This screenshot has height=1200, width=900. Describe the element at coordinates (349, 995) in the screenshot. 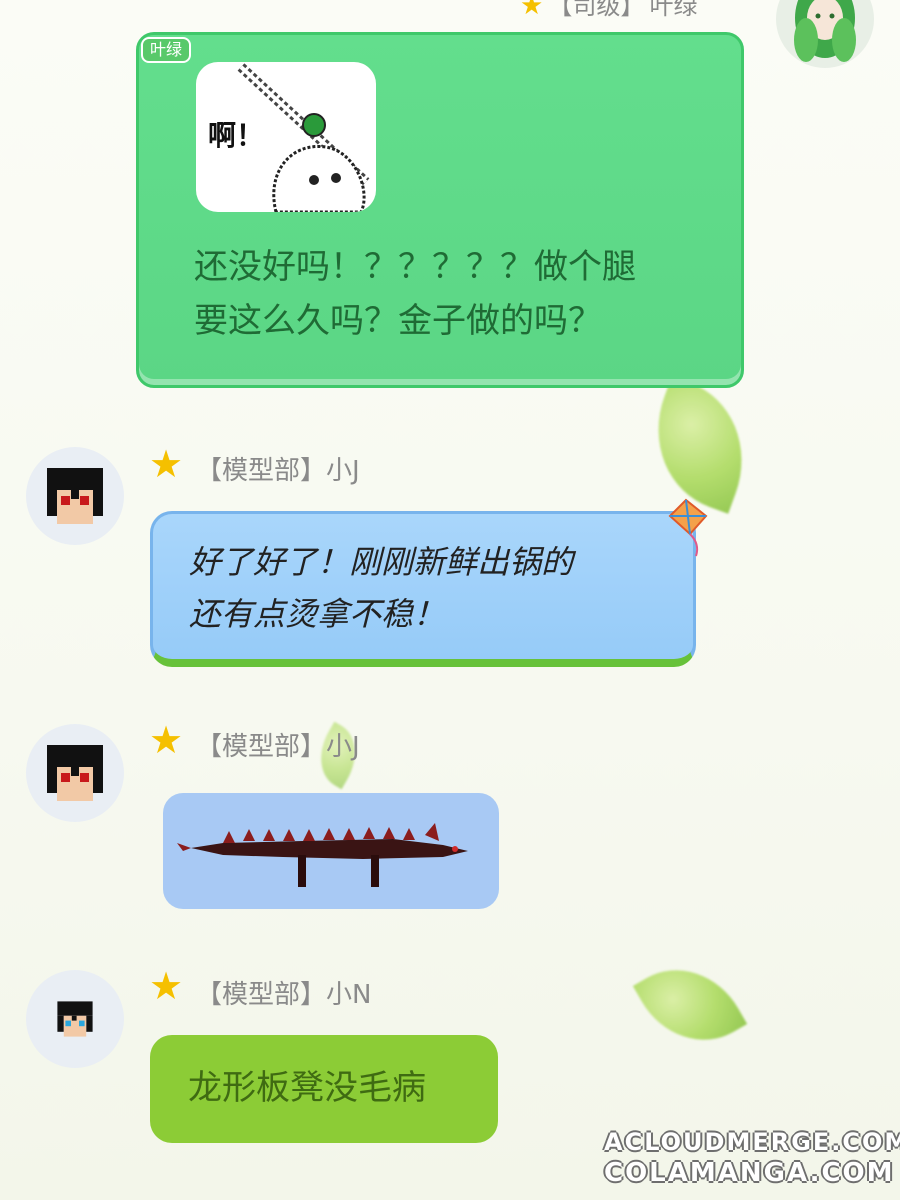

I see `sender-name: 小N` at that location.